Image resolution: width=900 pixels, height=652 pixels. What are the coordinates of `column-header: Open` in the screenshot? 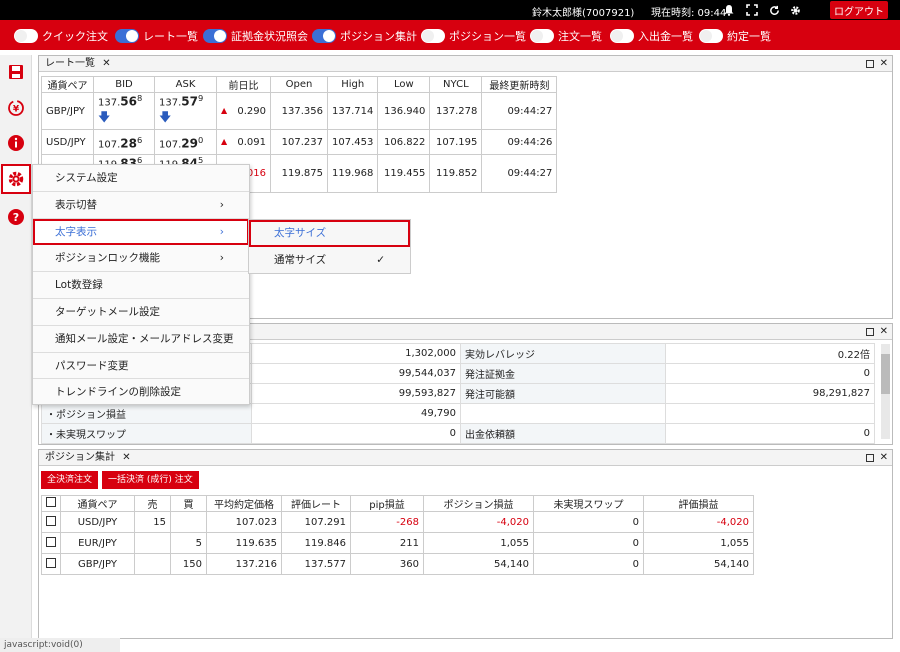 It's located at (299, 84).